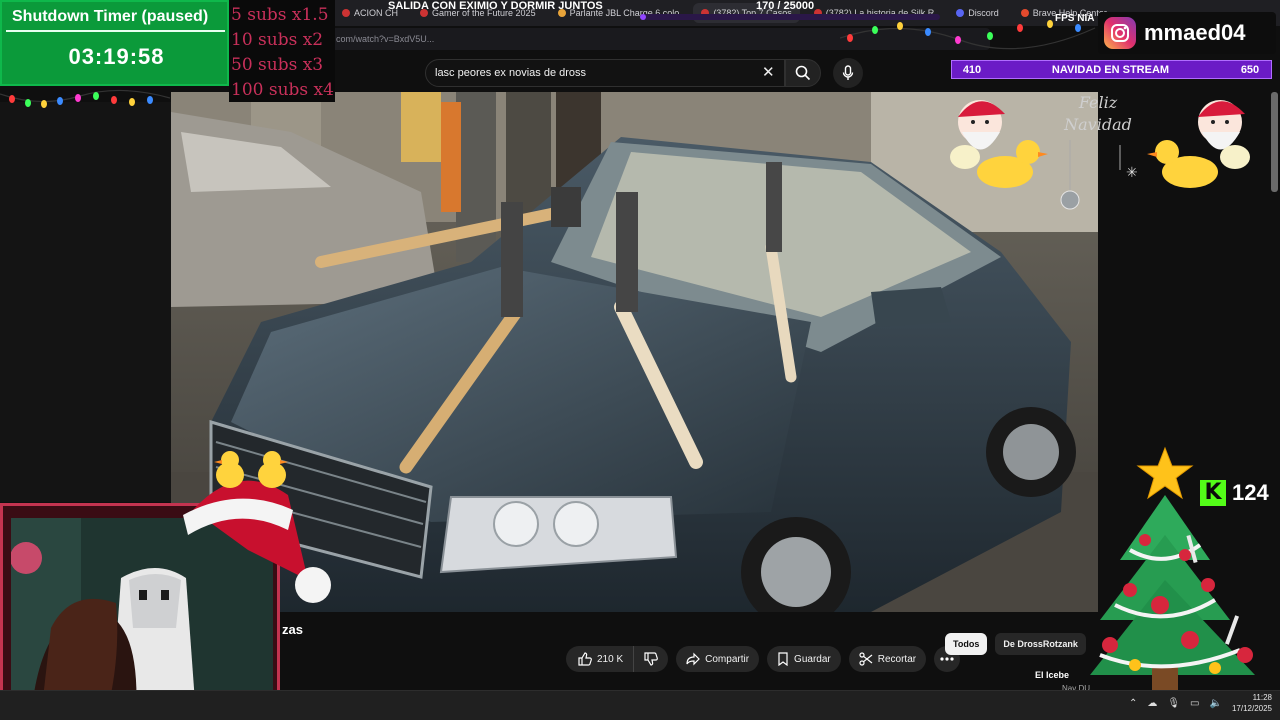 The width and height of the screenshot is (1280, 720). What do you see at coordinates (1274, 142) in the screenshot?
I see `page-scrollbar` at bounding box center [1274, 142].